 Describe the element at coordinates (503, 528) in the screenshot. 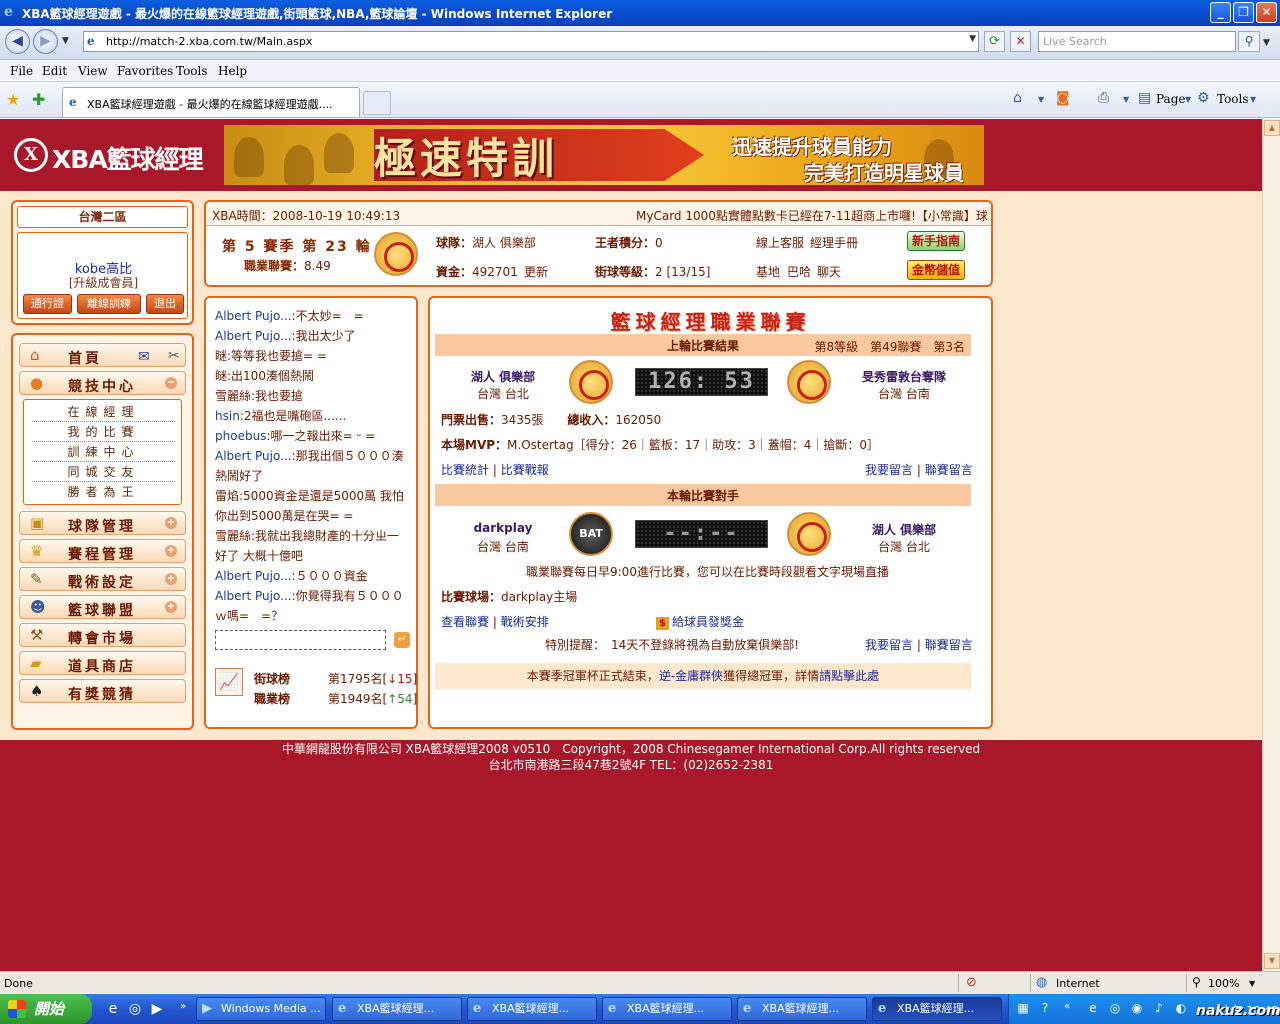

I see `opponent-team-name: darkplay` at that location.